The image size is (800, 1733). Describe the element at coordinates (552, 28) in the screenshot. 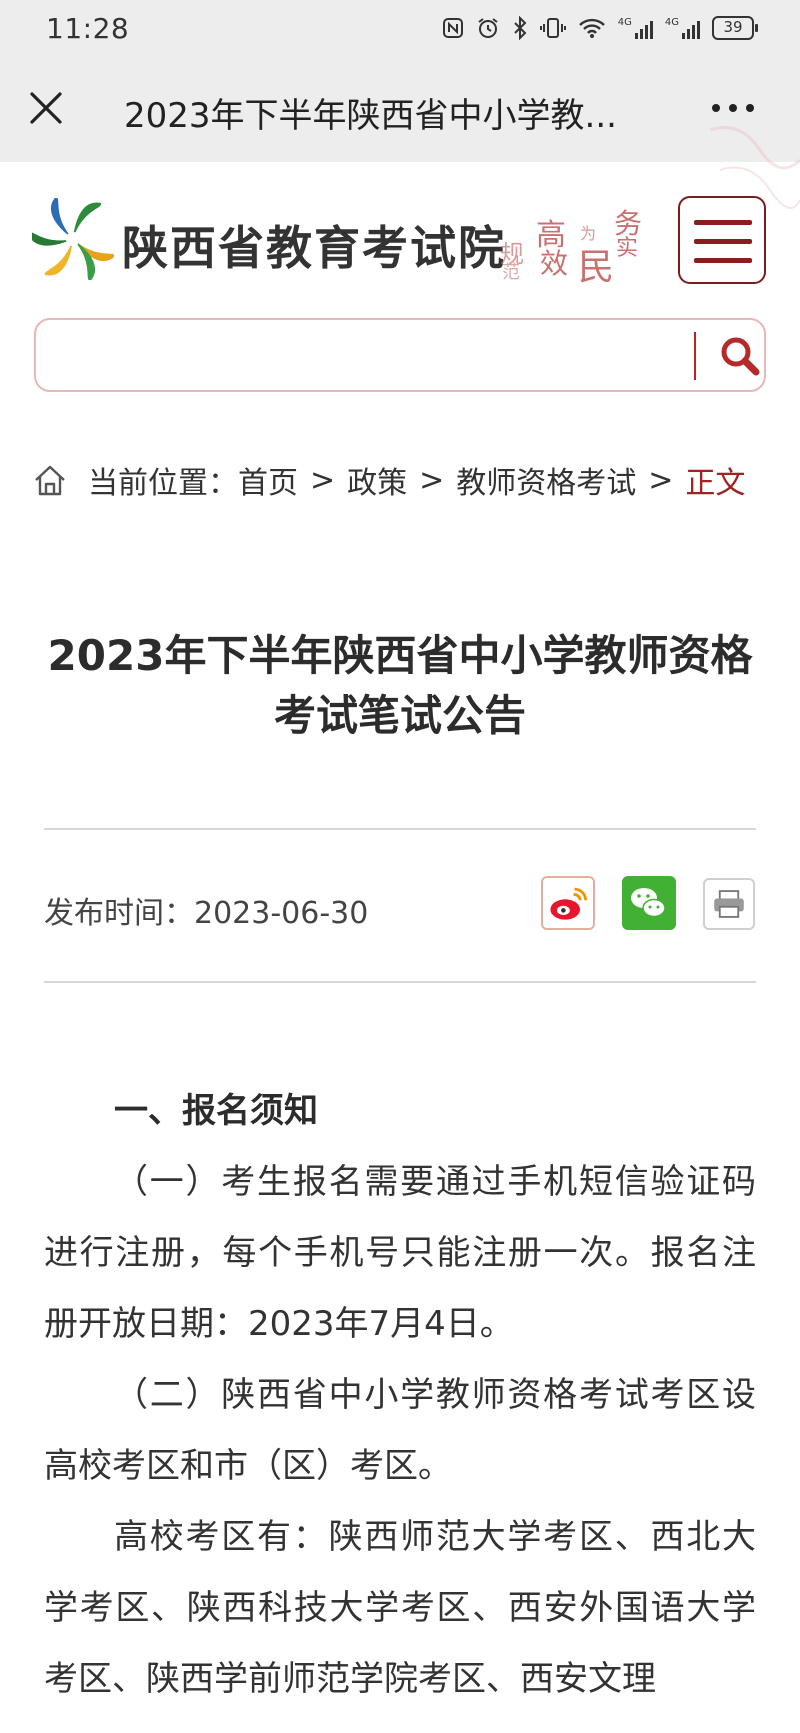

I see `vibrate-icon` at that location.